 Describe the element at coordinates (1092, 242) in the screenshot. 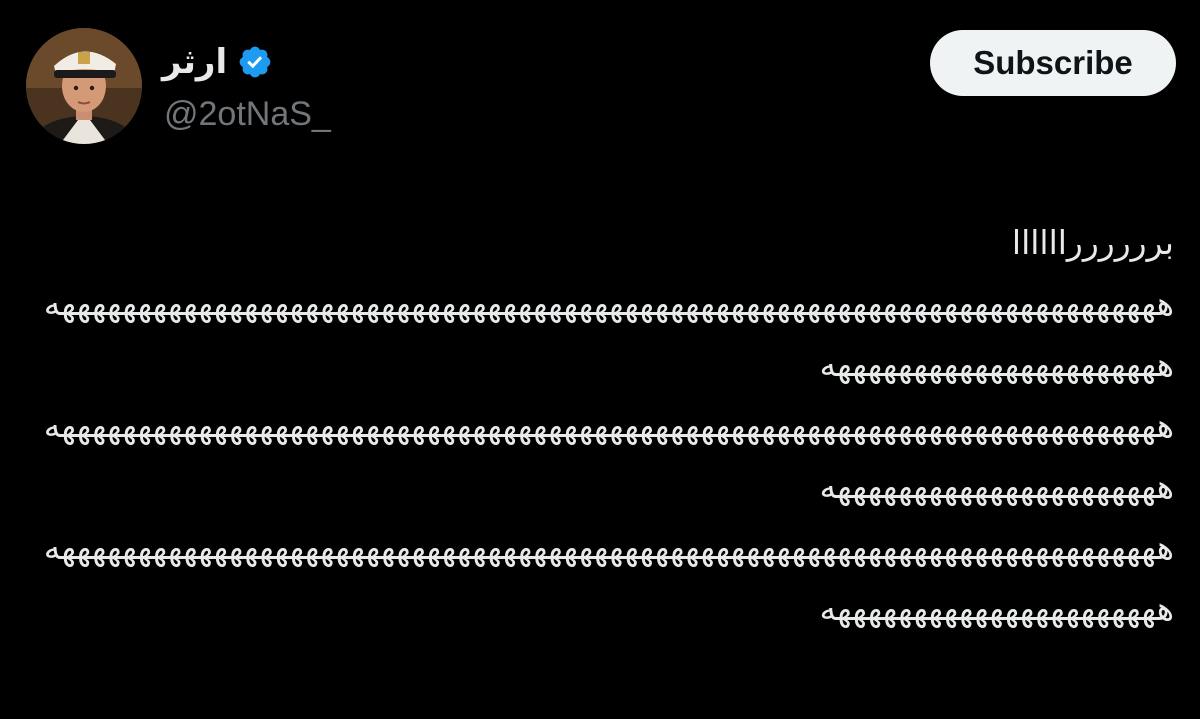

I see `tweet-line: برررررراااااا` at that location.